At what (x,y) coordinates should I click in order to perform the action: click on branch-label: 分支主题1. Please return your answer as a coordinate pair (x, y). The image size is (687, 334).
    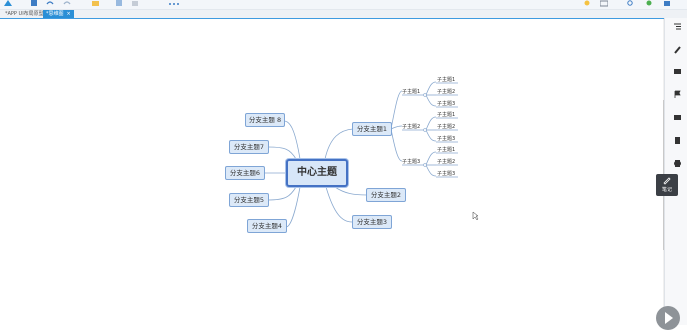
    Looking at the image, I should click on (372, 129).